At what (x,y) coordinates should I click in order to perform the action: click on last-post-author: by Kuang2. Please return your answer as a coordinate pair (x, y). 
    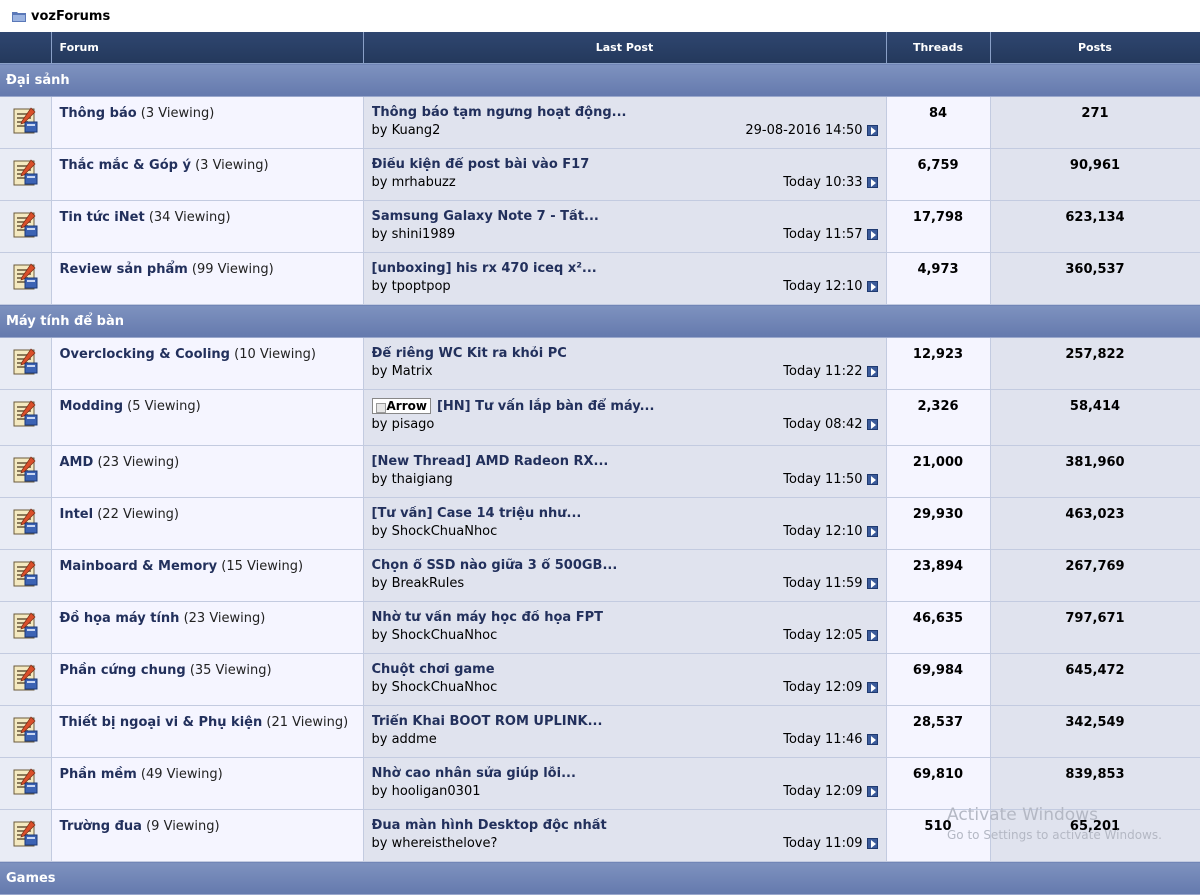
    Looking at the image, I should click on (406, 130).